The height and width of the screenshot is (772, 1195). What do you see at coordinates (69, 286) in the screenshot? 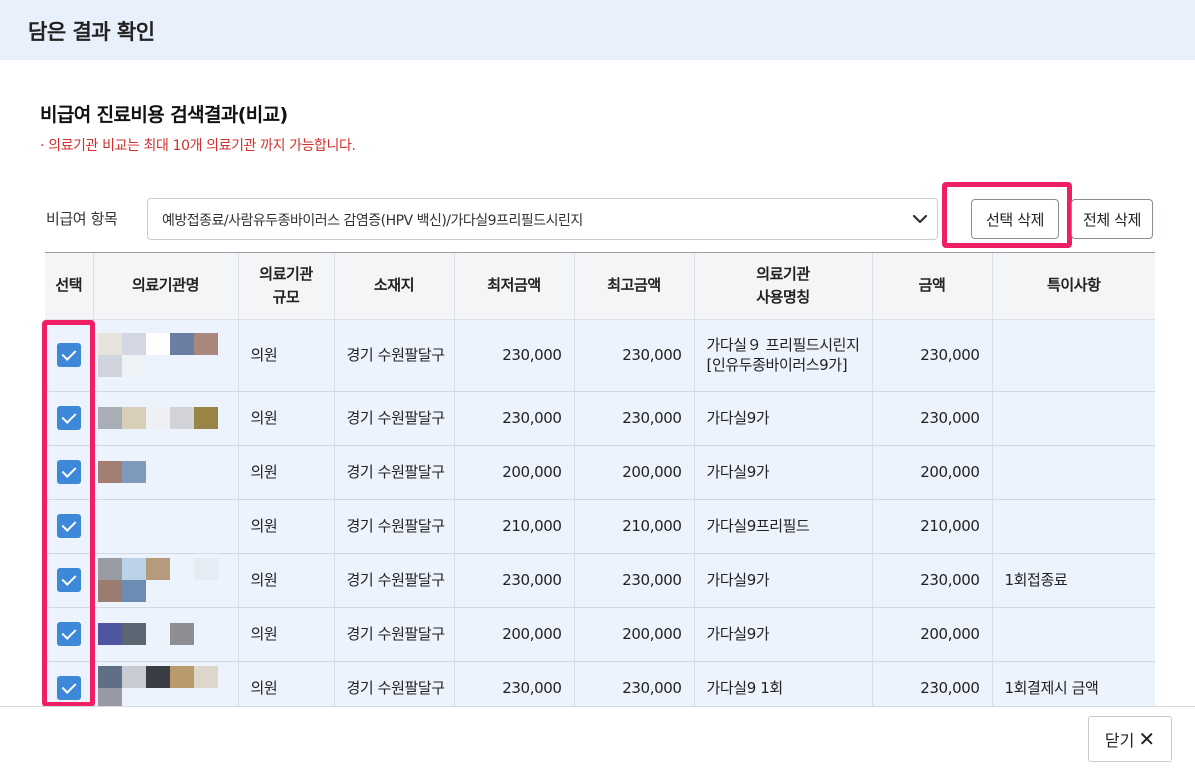
I see `column-header: 선택` at bounding box center [69, 286].